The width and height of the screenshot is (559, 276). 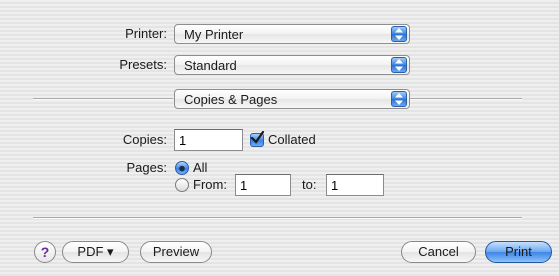 I want to click on presets-popup: Standard, so click(x=292, y=65).